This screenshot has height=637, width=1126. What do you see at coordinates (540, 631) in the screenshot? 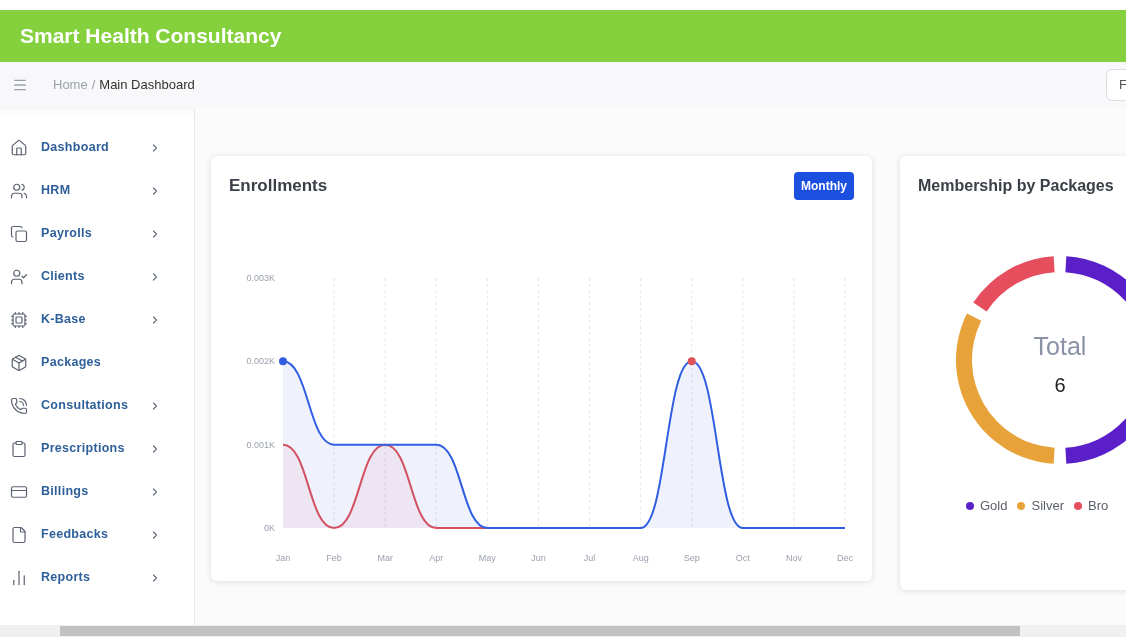
I see `scrollbar-thumb` at bounding box center [540, 631].